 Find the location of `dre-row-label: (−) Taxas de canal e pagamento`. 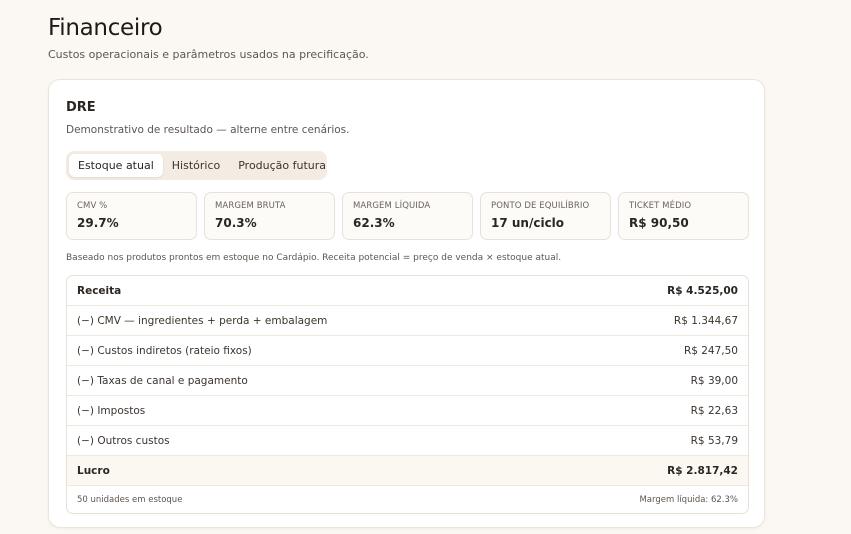

dre-row-label: (−) Taxas de canal e pagamento is located at coordinates (162, 380).